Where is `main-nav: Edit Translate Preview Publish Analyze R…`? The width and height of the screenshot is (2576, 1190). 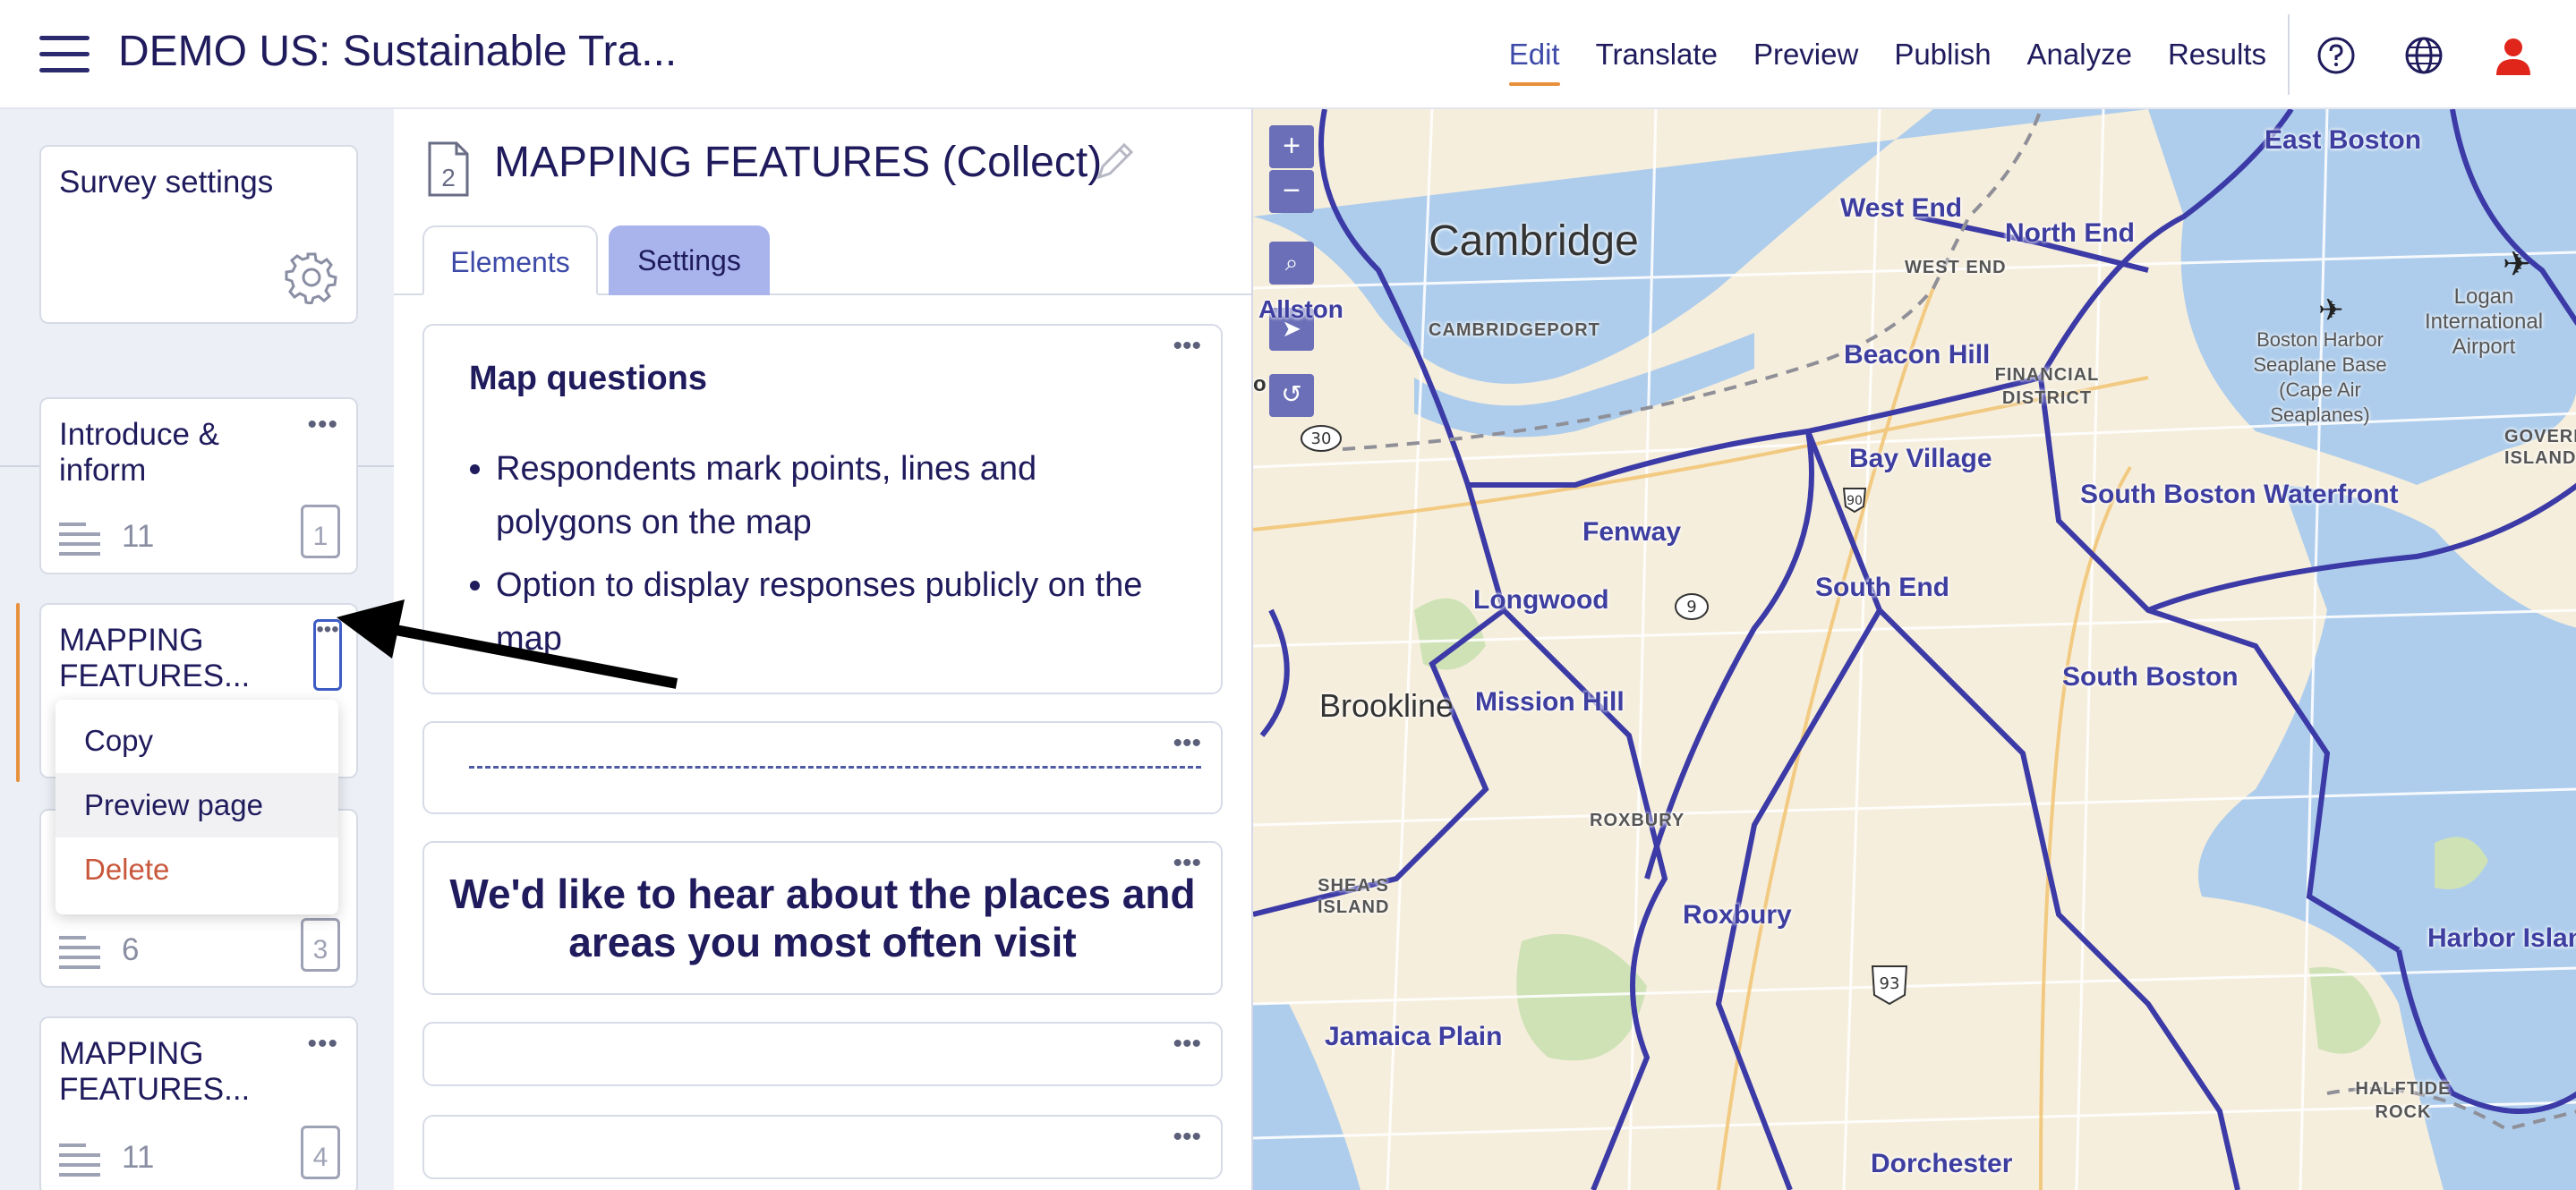
main-nav: Edit Translate Preview Publish Analyze R… is located at coordinates (1887, 54).